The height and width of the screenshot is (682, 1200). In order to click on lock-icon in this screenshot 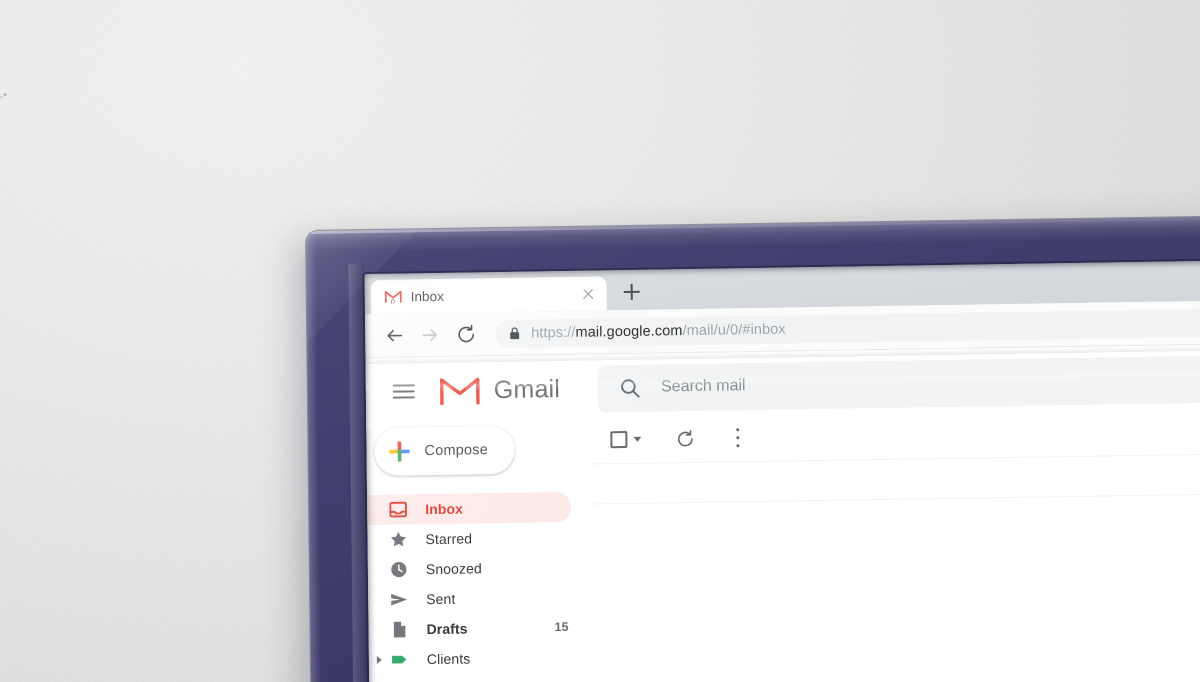, I will do `click(514, 333)`.